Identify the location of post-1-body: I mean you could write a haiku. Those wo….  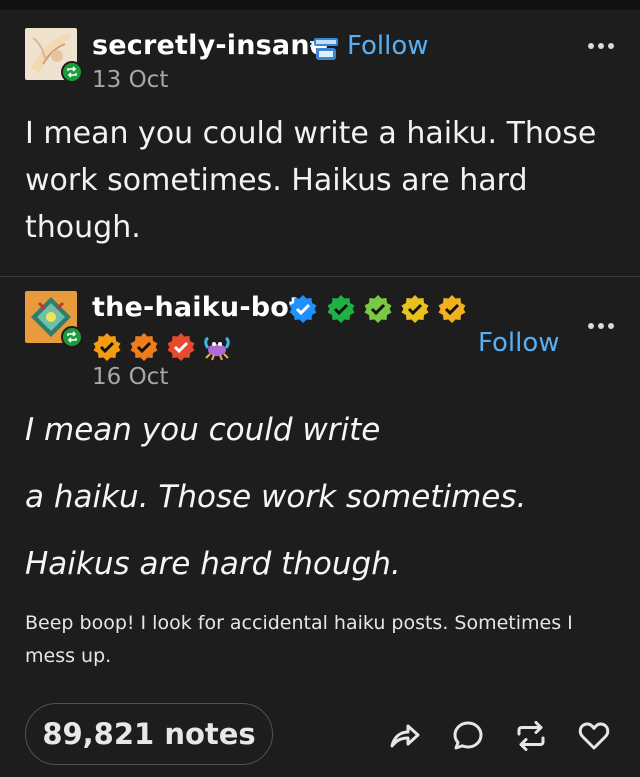
(311, 180).